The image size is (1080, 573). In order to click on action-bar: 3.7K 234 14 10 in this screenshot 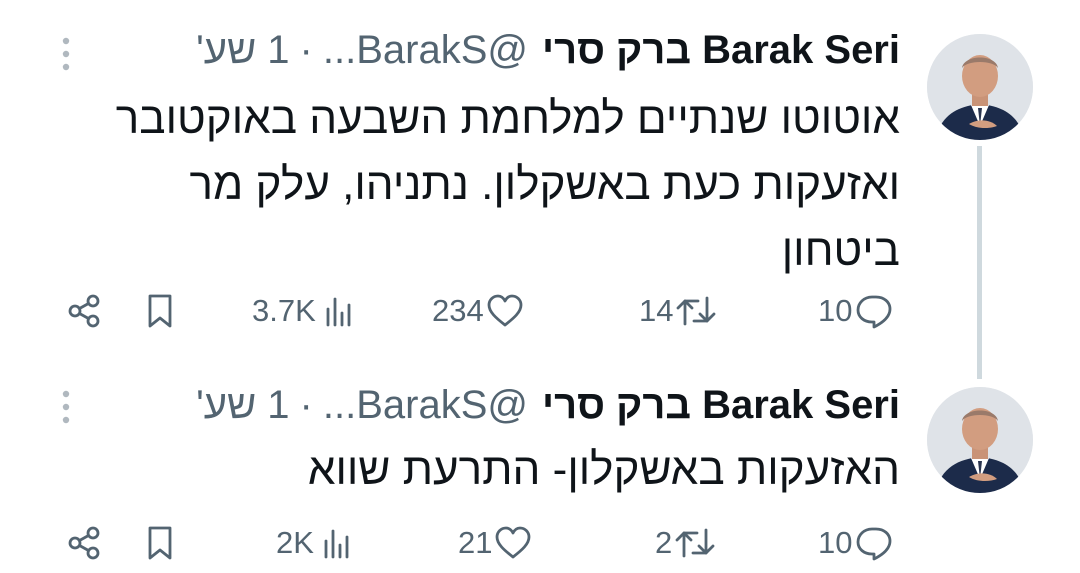, I will do `click(540, 311)`.